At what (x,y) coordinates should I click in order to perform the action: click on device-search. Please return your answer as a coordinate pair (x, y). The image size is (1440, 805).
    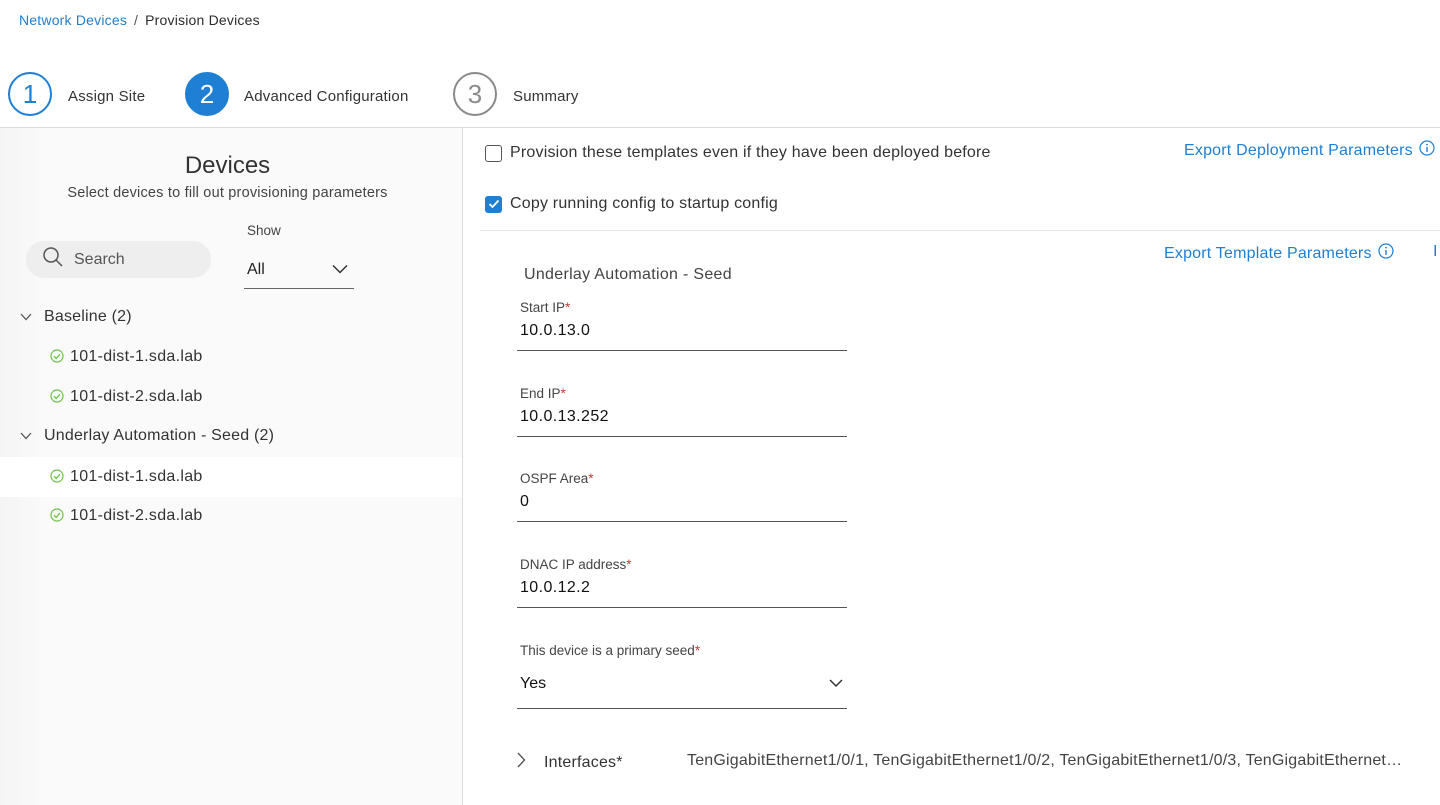
    Looking at the image, I should click on (118, 259).